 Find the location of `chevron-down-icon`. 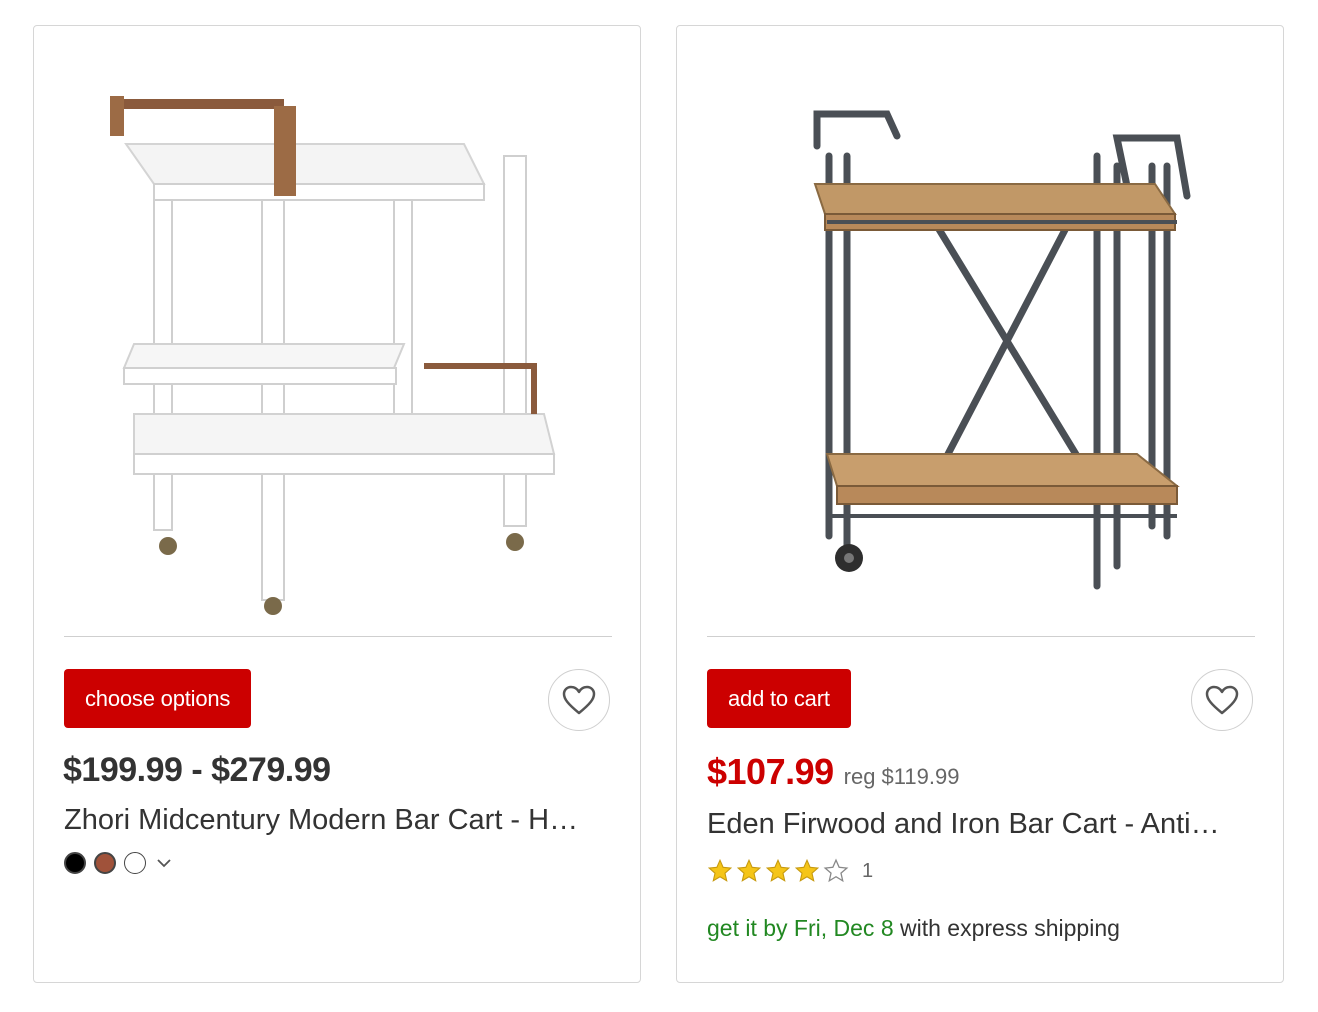

chevron-down-icon is located at coordinates (164, 863).